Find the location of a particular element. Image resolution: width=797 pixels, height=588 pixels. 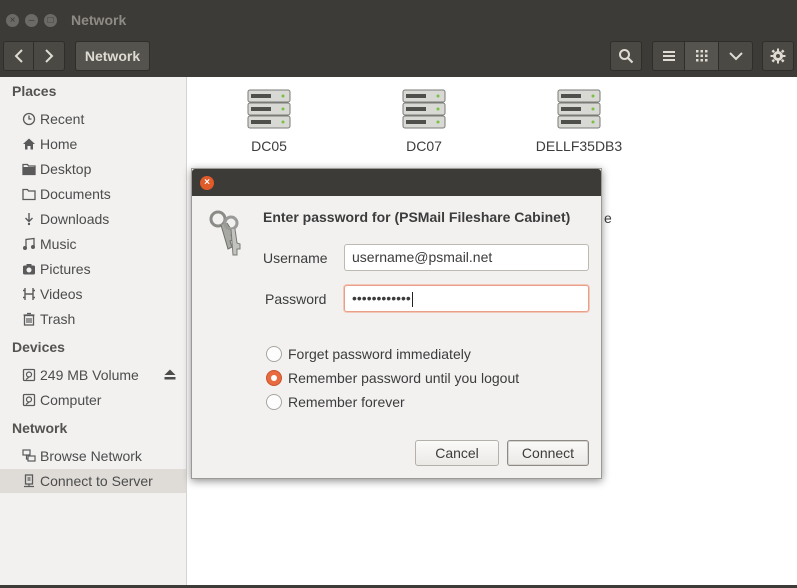

path-bar-button: Network is located at coordinates (112, 56).